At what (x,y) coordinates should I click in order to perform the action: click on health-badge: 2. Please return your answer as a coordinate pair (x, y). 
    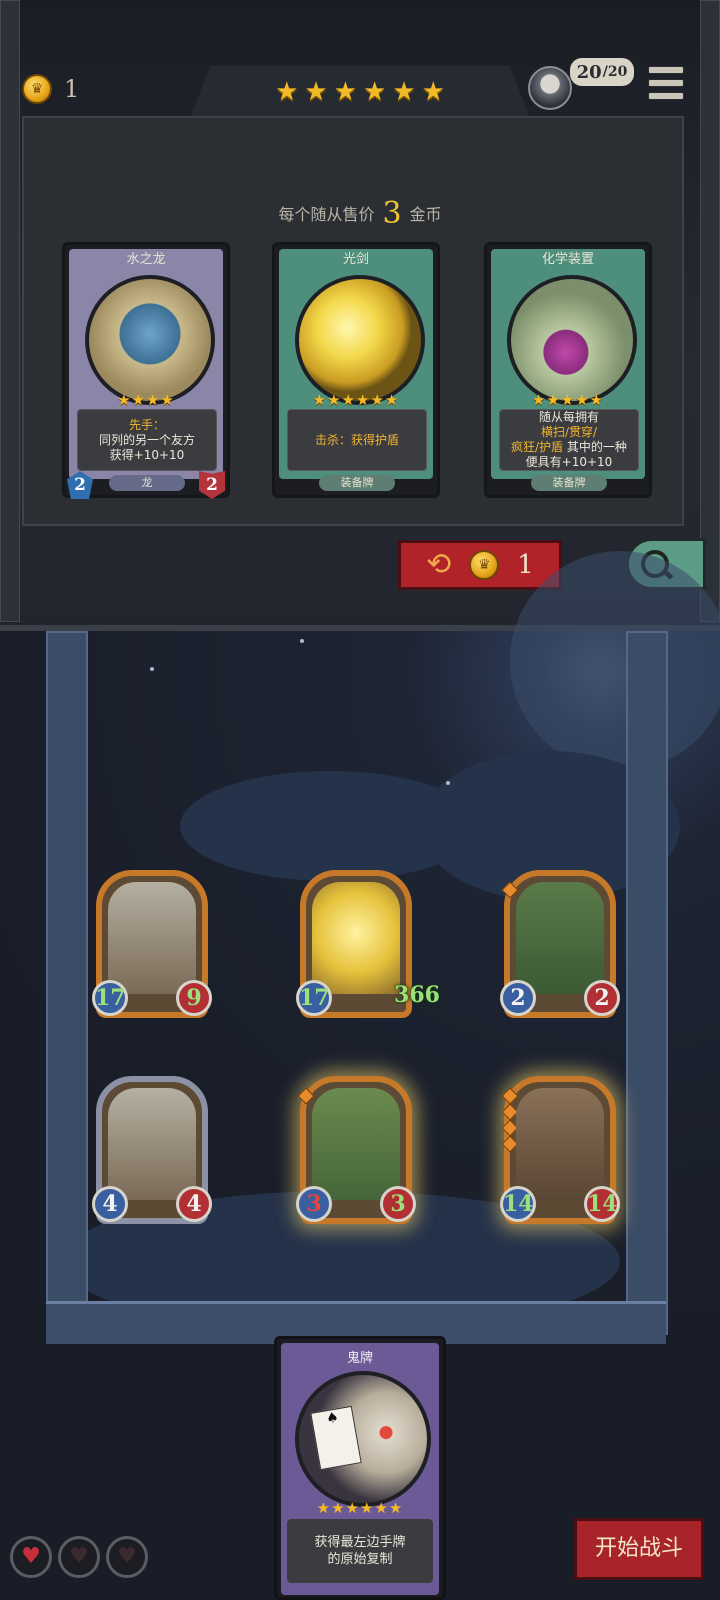
    Looking at the image, I should click on (212, 485).